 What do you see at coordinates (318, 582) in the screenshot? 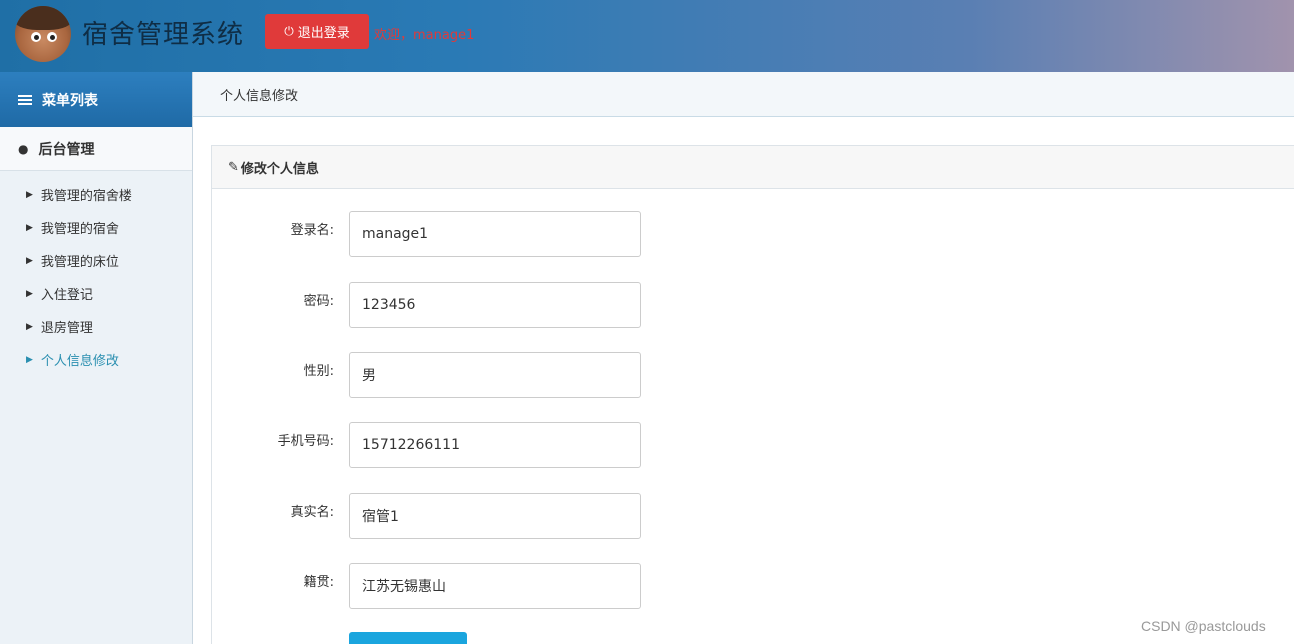
I see `hometown-label: 籍贯:` at bounding box center [318, 582].